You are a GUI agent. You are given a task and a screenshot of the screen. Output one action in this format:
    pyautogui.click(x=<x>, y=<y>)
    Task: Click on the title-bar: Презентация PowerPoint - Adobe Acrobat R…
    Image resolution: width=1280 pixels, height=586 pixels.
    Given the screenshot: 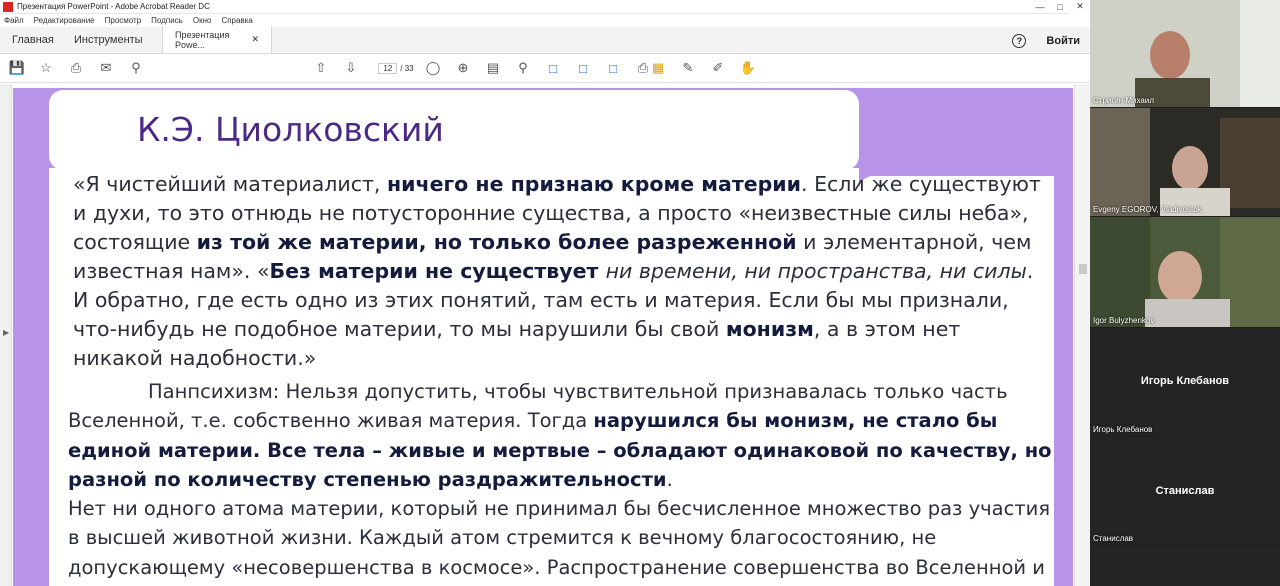 What is the action you would take?
    pyautogui.click(x=545, y=7)
    